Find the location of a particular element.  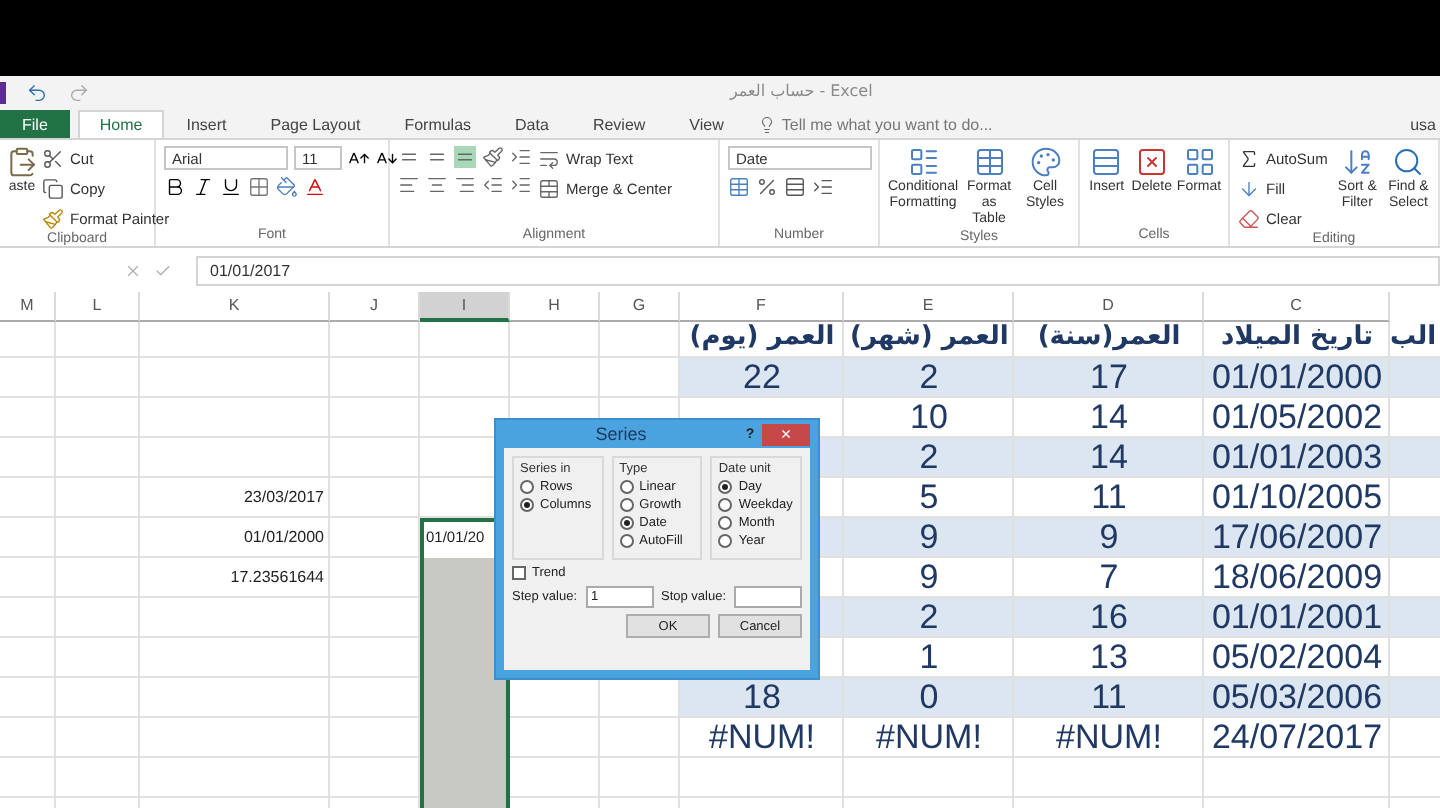

percent-icon is located at coordinates (767, 187).